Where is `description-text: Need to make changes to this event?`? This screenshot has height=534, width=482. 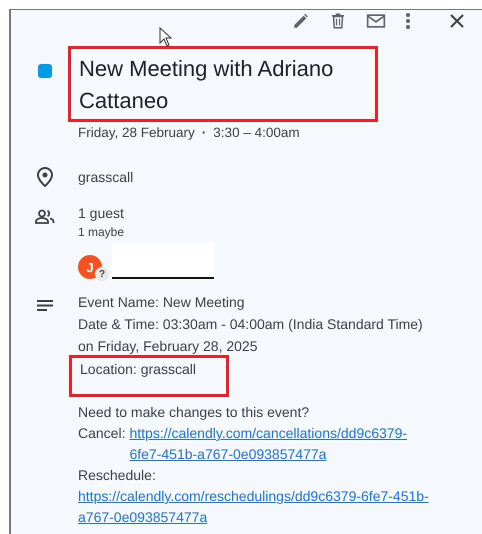 description-text: Need to make changes to this event? is located at coordinates (194, 412).